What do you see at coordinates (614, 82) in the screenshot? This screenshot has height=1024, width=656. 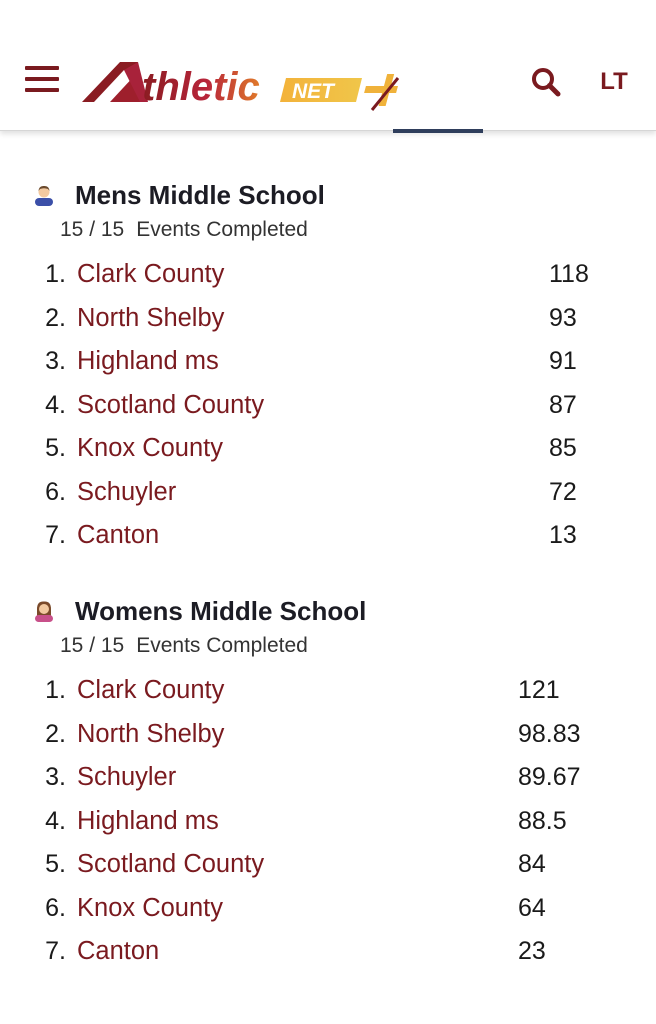 I see `user-account-button: LT` at bounding box center [614, 82].